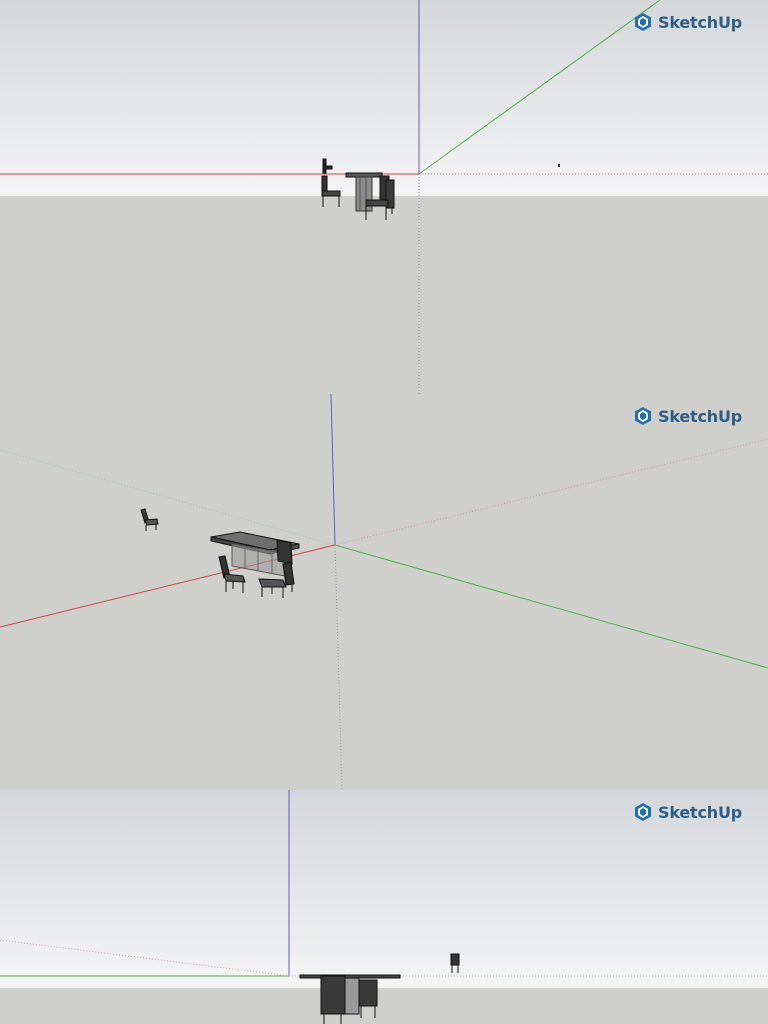  What do you see at coordinates (384, 1006) in the screenshot?
I see `ground` at bounding box center [384, 1006].